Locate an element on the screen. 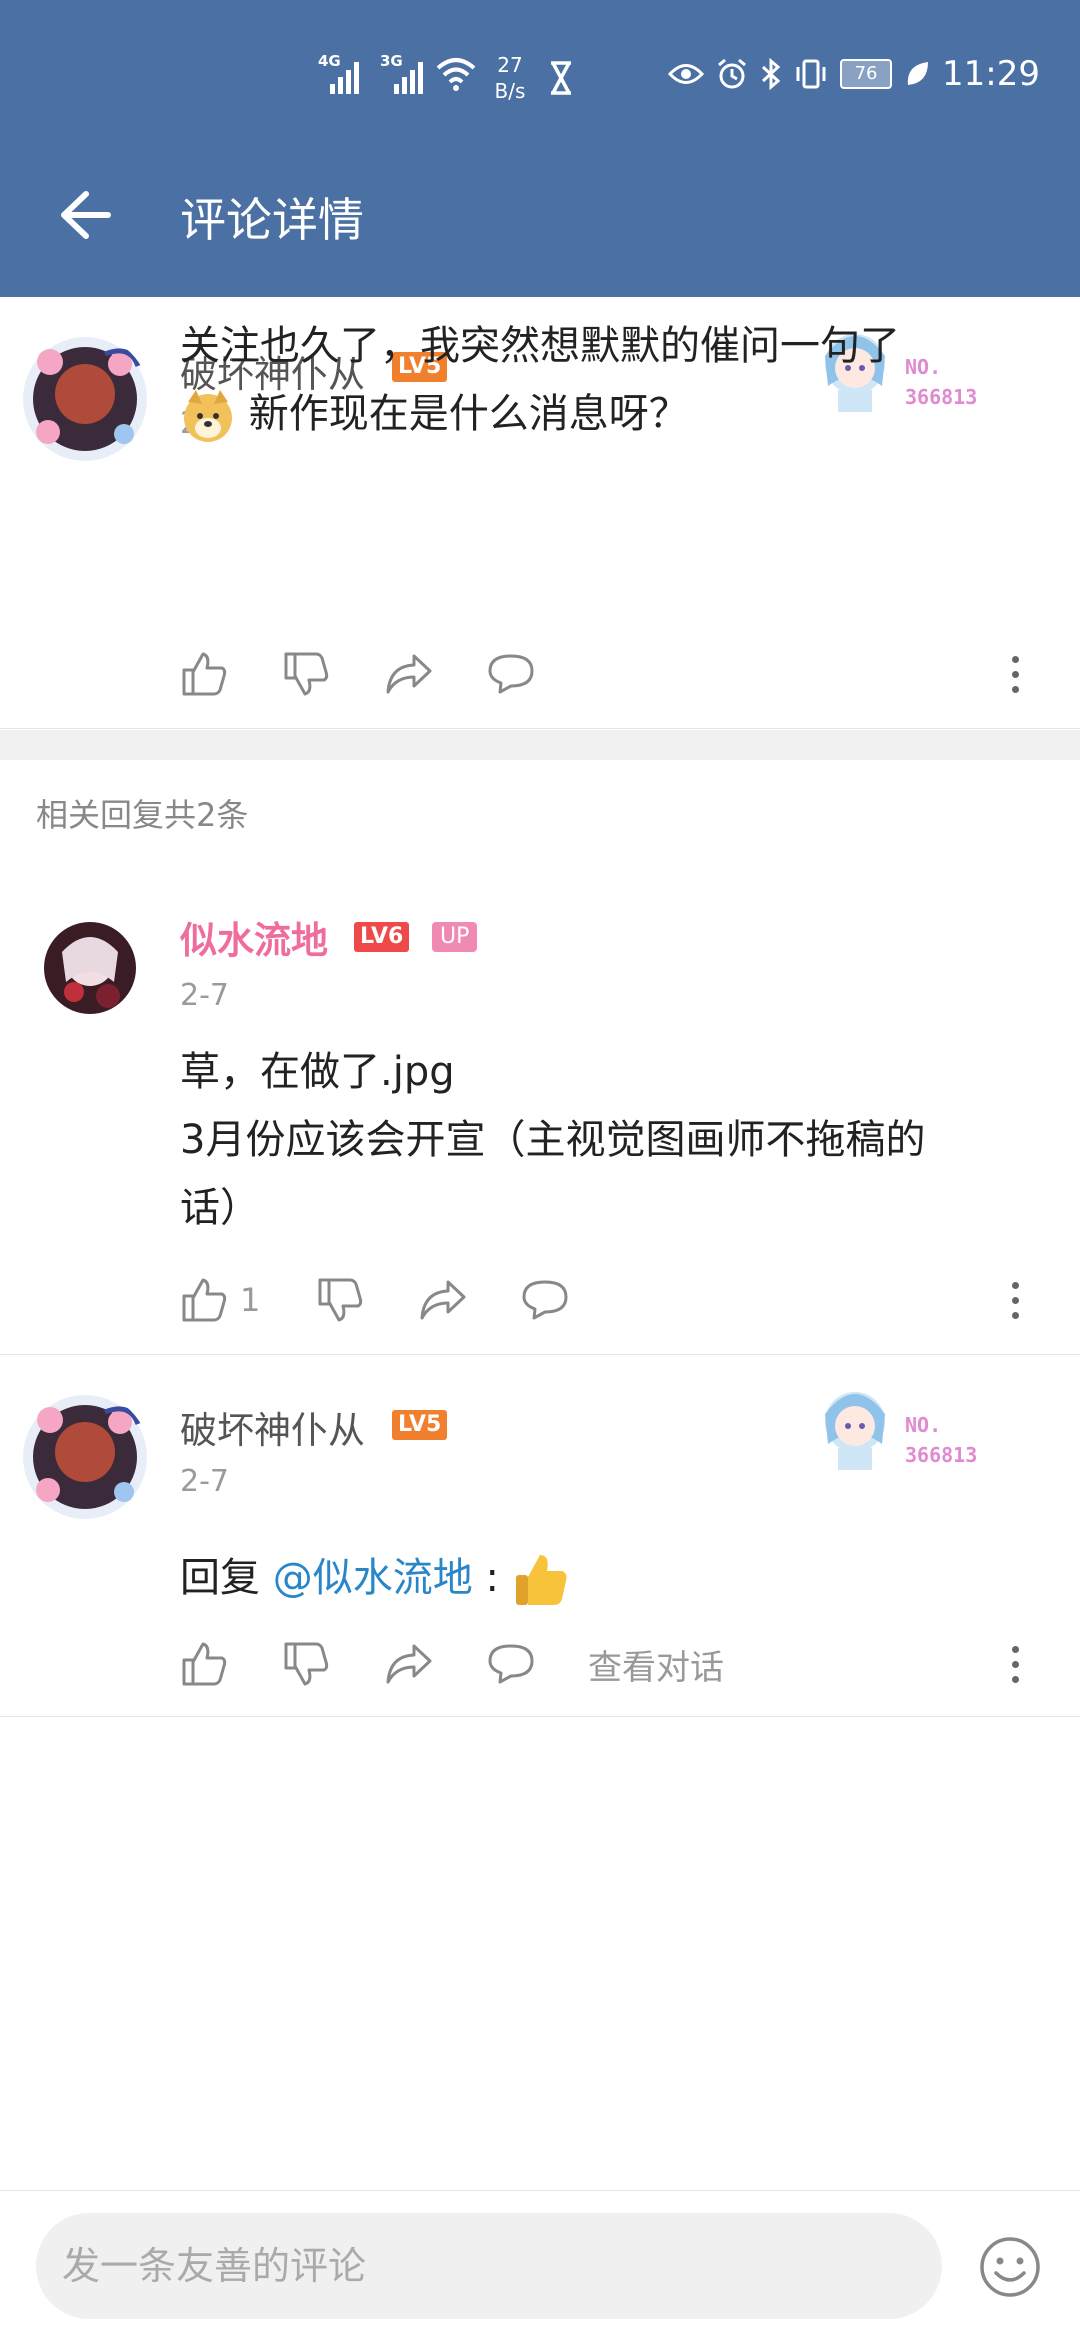 The image size is (1080, 2340). emoji-picker-icon is located at coordinates (1010, 2267).